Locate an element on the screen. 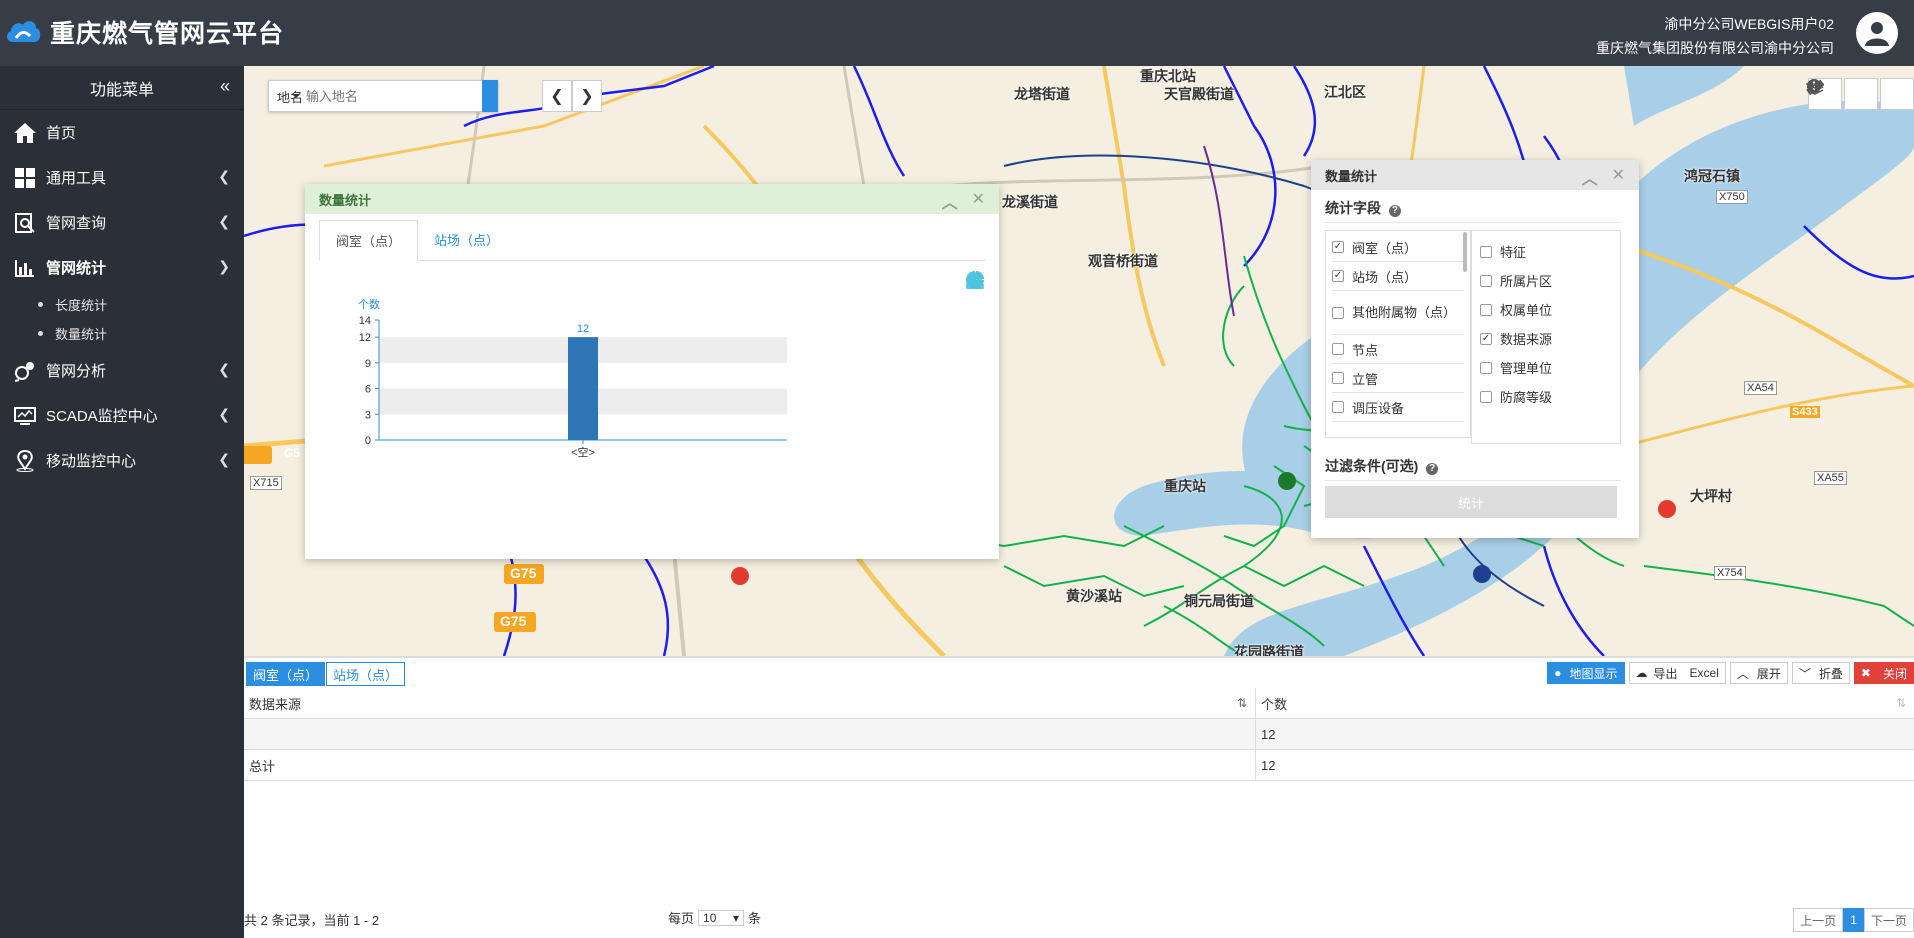 This screenshot has height=938, width=1914. sidebar-item-query: 管网查询 ❮ is located at coordinates (122, 222).